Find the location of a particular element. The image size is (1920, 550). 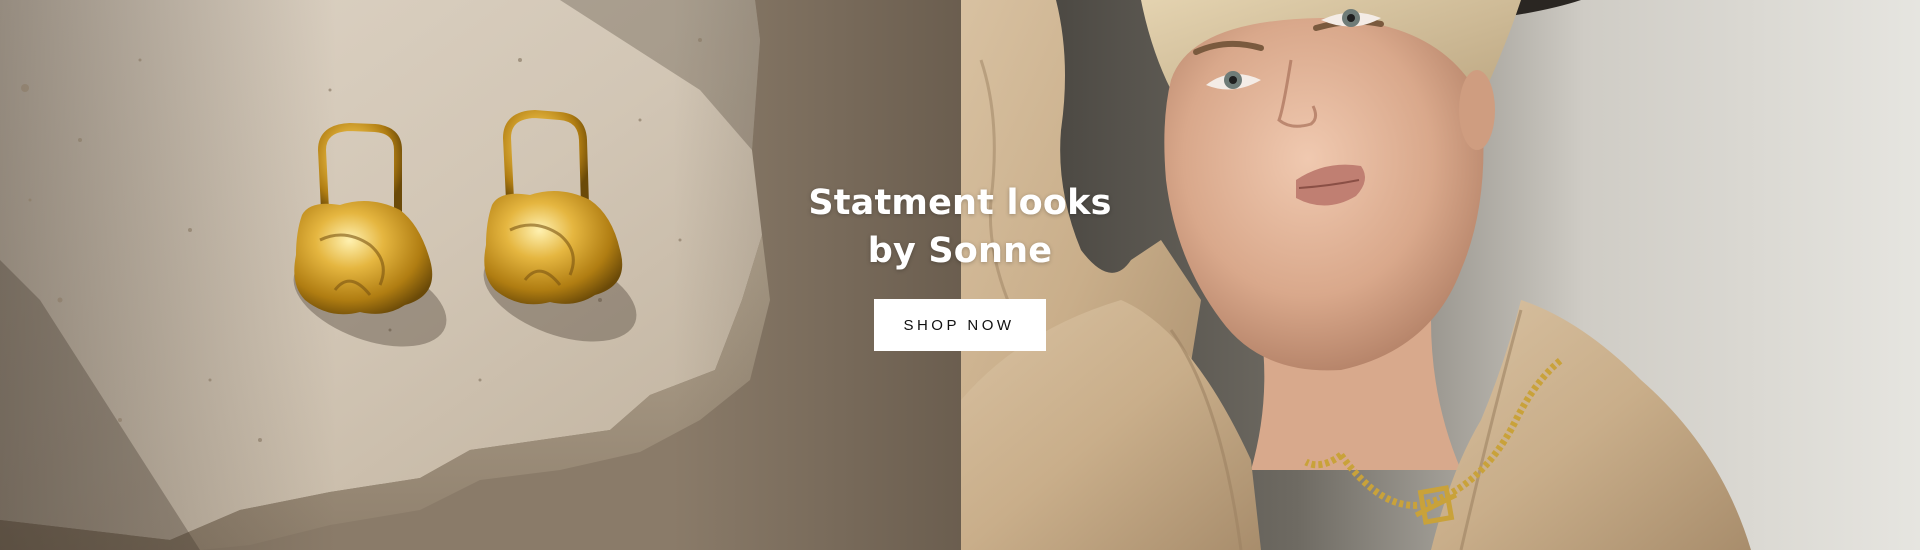

shop-now-button: SHOP NOW is located at coordinates (960, 325).